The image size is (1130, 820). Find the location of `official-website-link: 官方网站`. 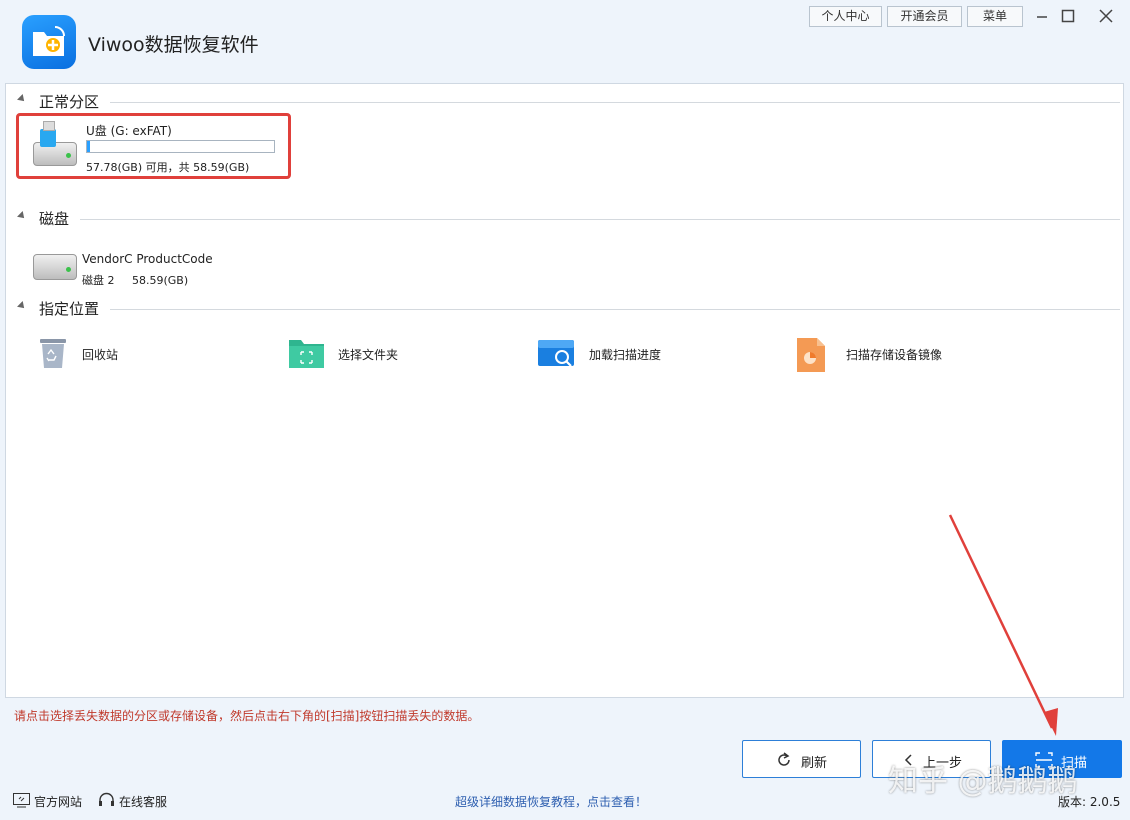

official-website-link: 官方网站 is located at coordinates (58, 801).